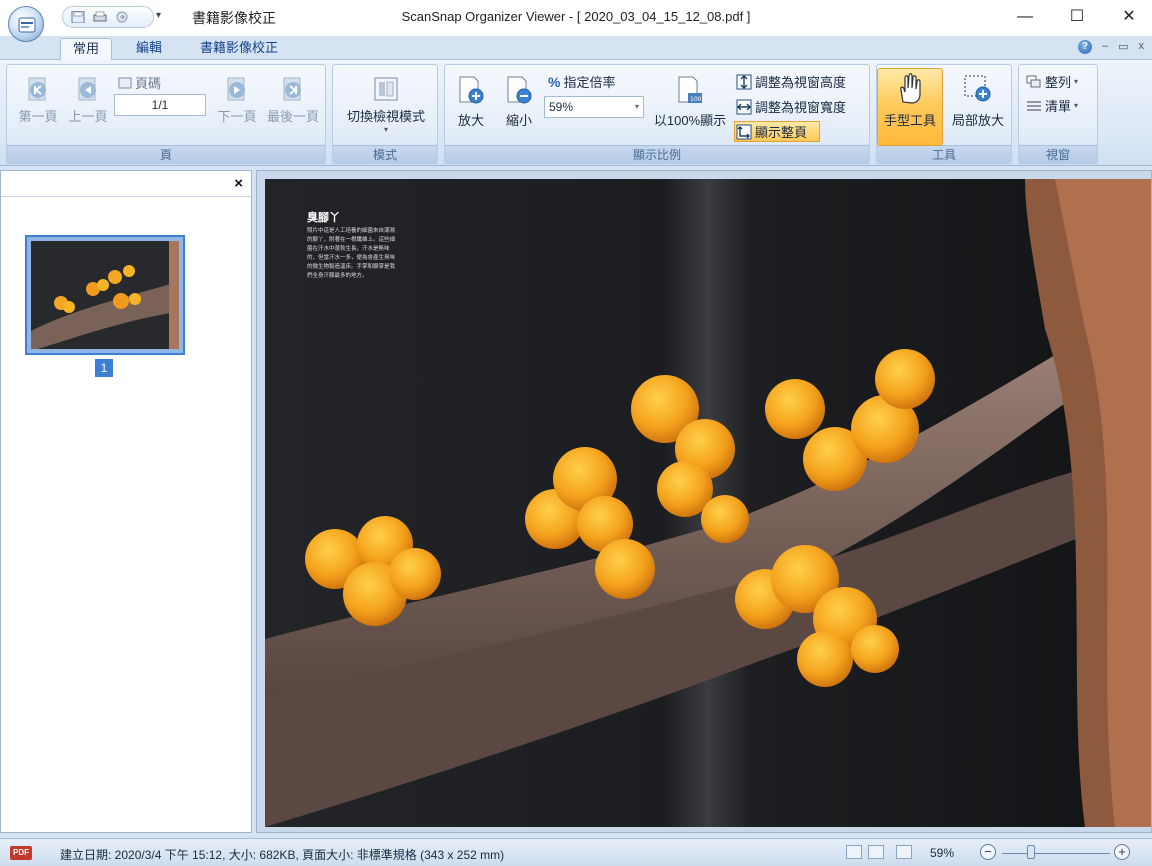 This screenshot has width=1152, height=866. What do you see at coordinates (581, 81) in the screenshot?
I see `specify-zoom-label: % 指定倍率` at bounding box center [581, 81].